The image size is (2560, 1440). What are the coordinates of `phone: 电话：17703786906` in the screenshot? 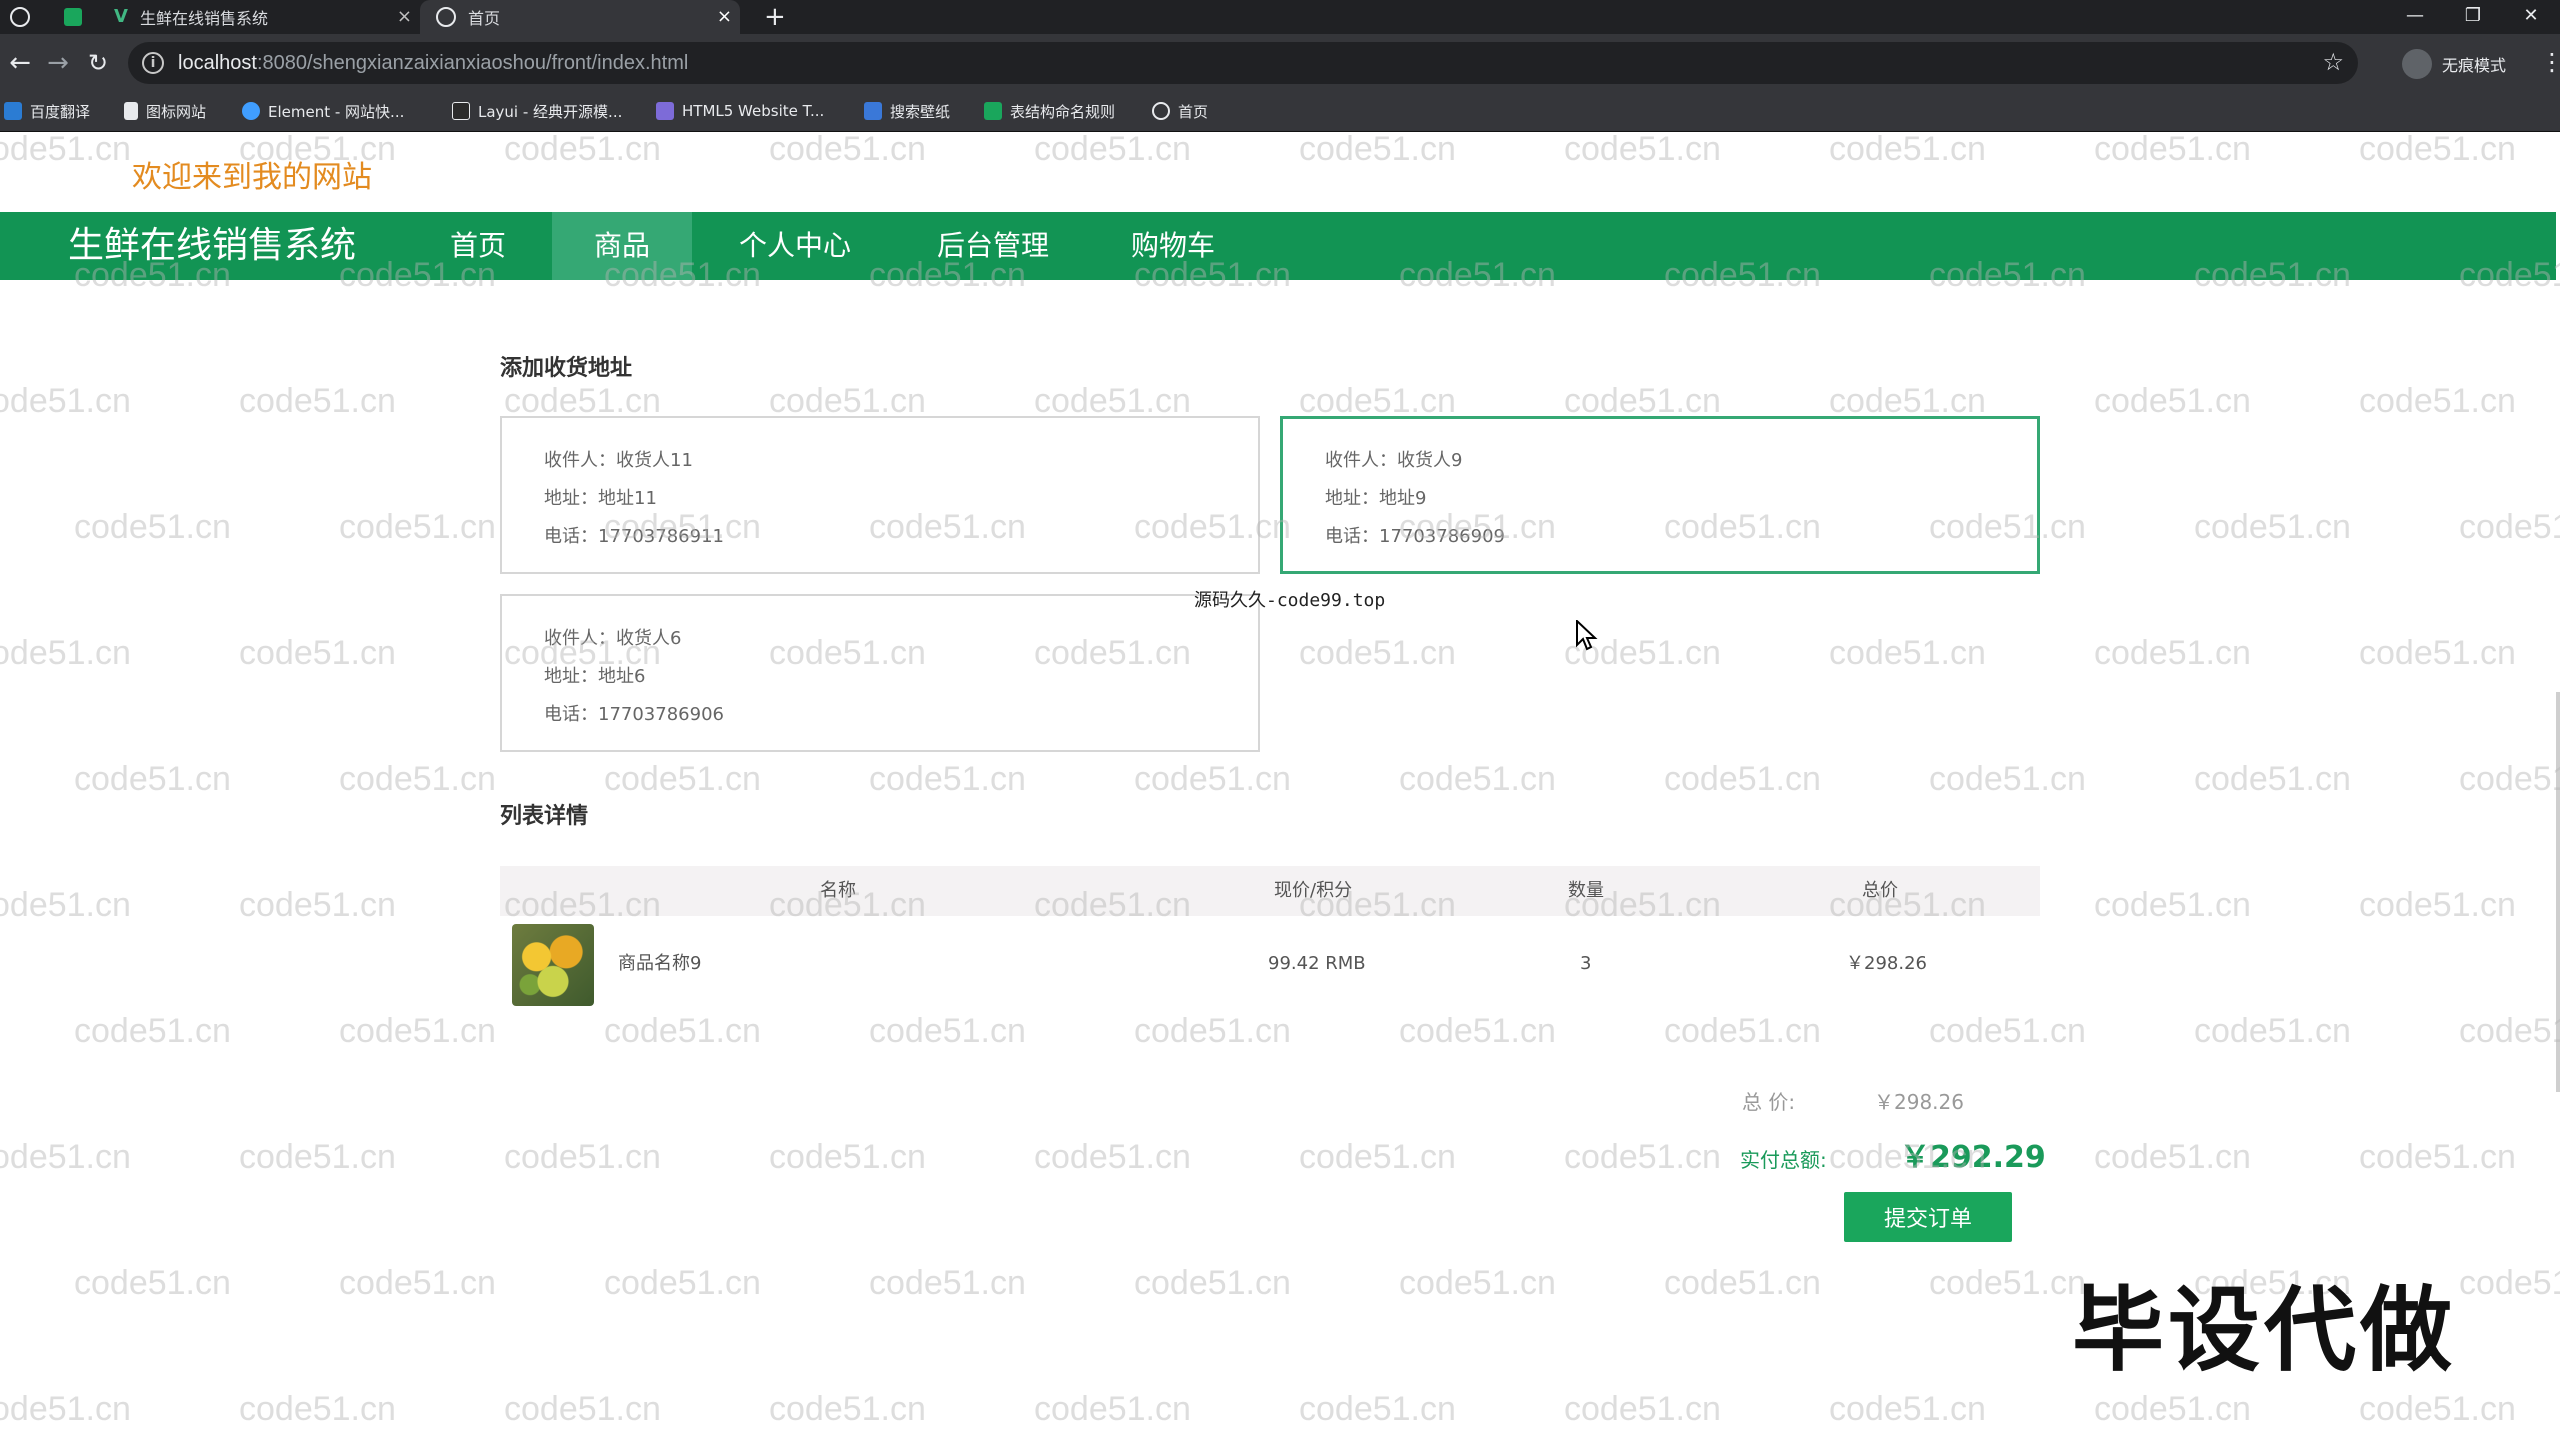 It's located at (634, 714).